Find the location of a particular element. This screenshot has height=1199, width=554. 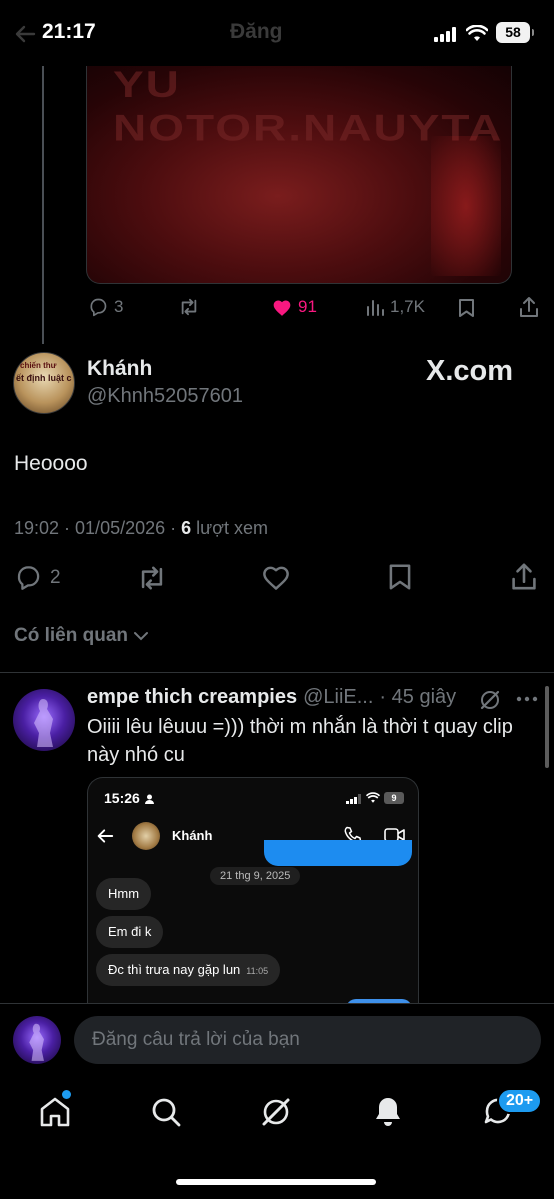

thread-connector-line is located at coordinates (43, 205).